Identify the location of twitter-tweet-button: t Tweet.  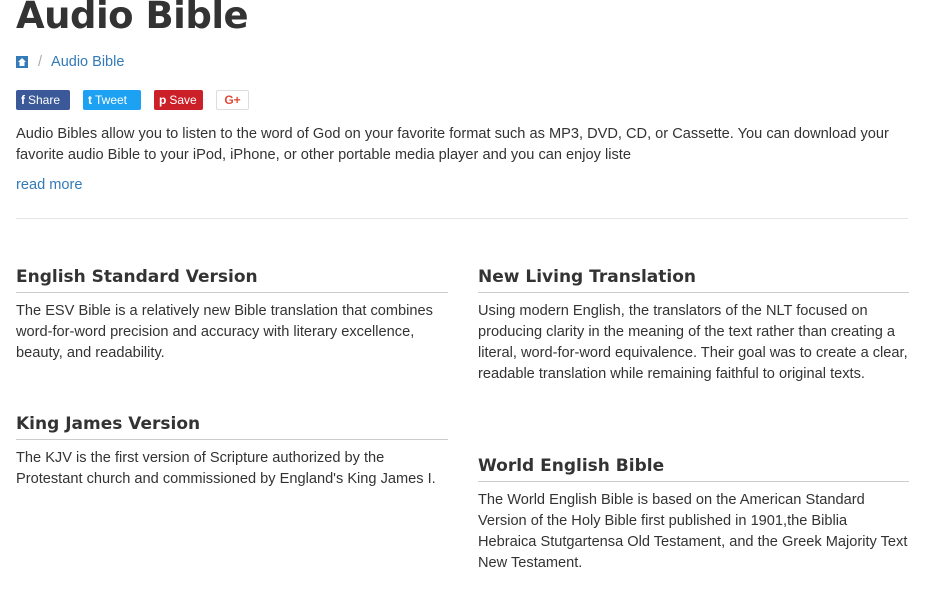
(112, 100).